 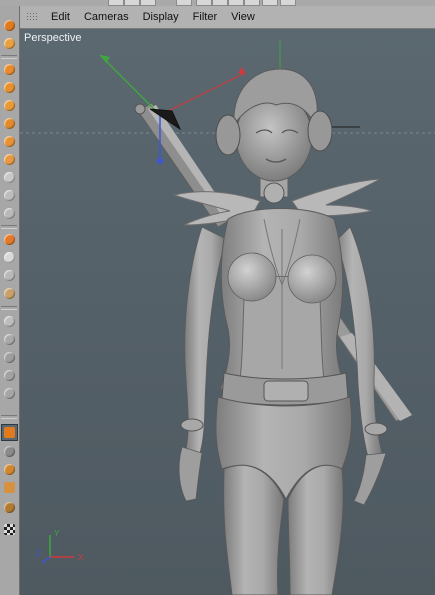 I want to click on object-mode-icon, so click(x=9, y=123).